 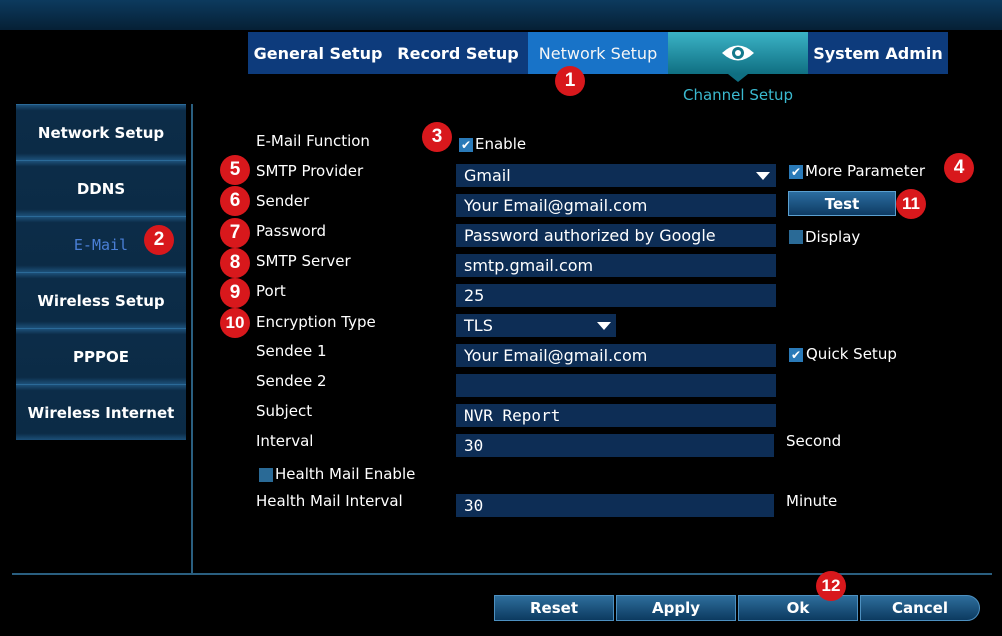 What do you see at coordinates (616, 385) in the screenshot?
I see `sendee2-input` at bounding box center [616, 385].